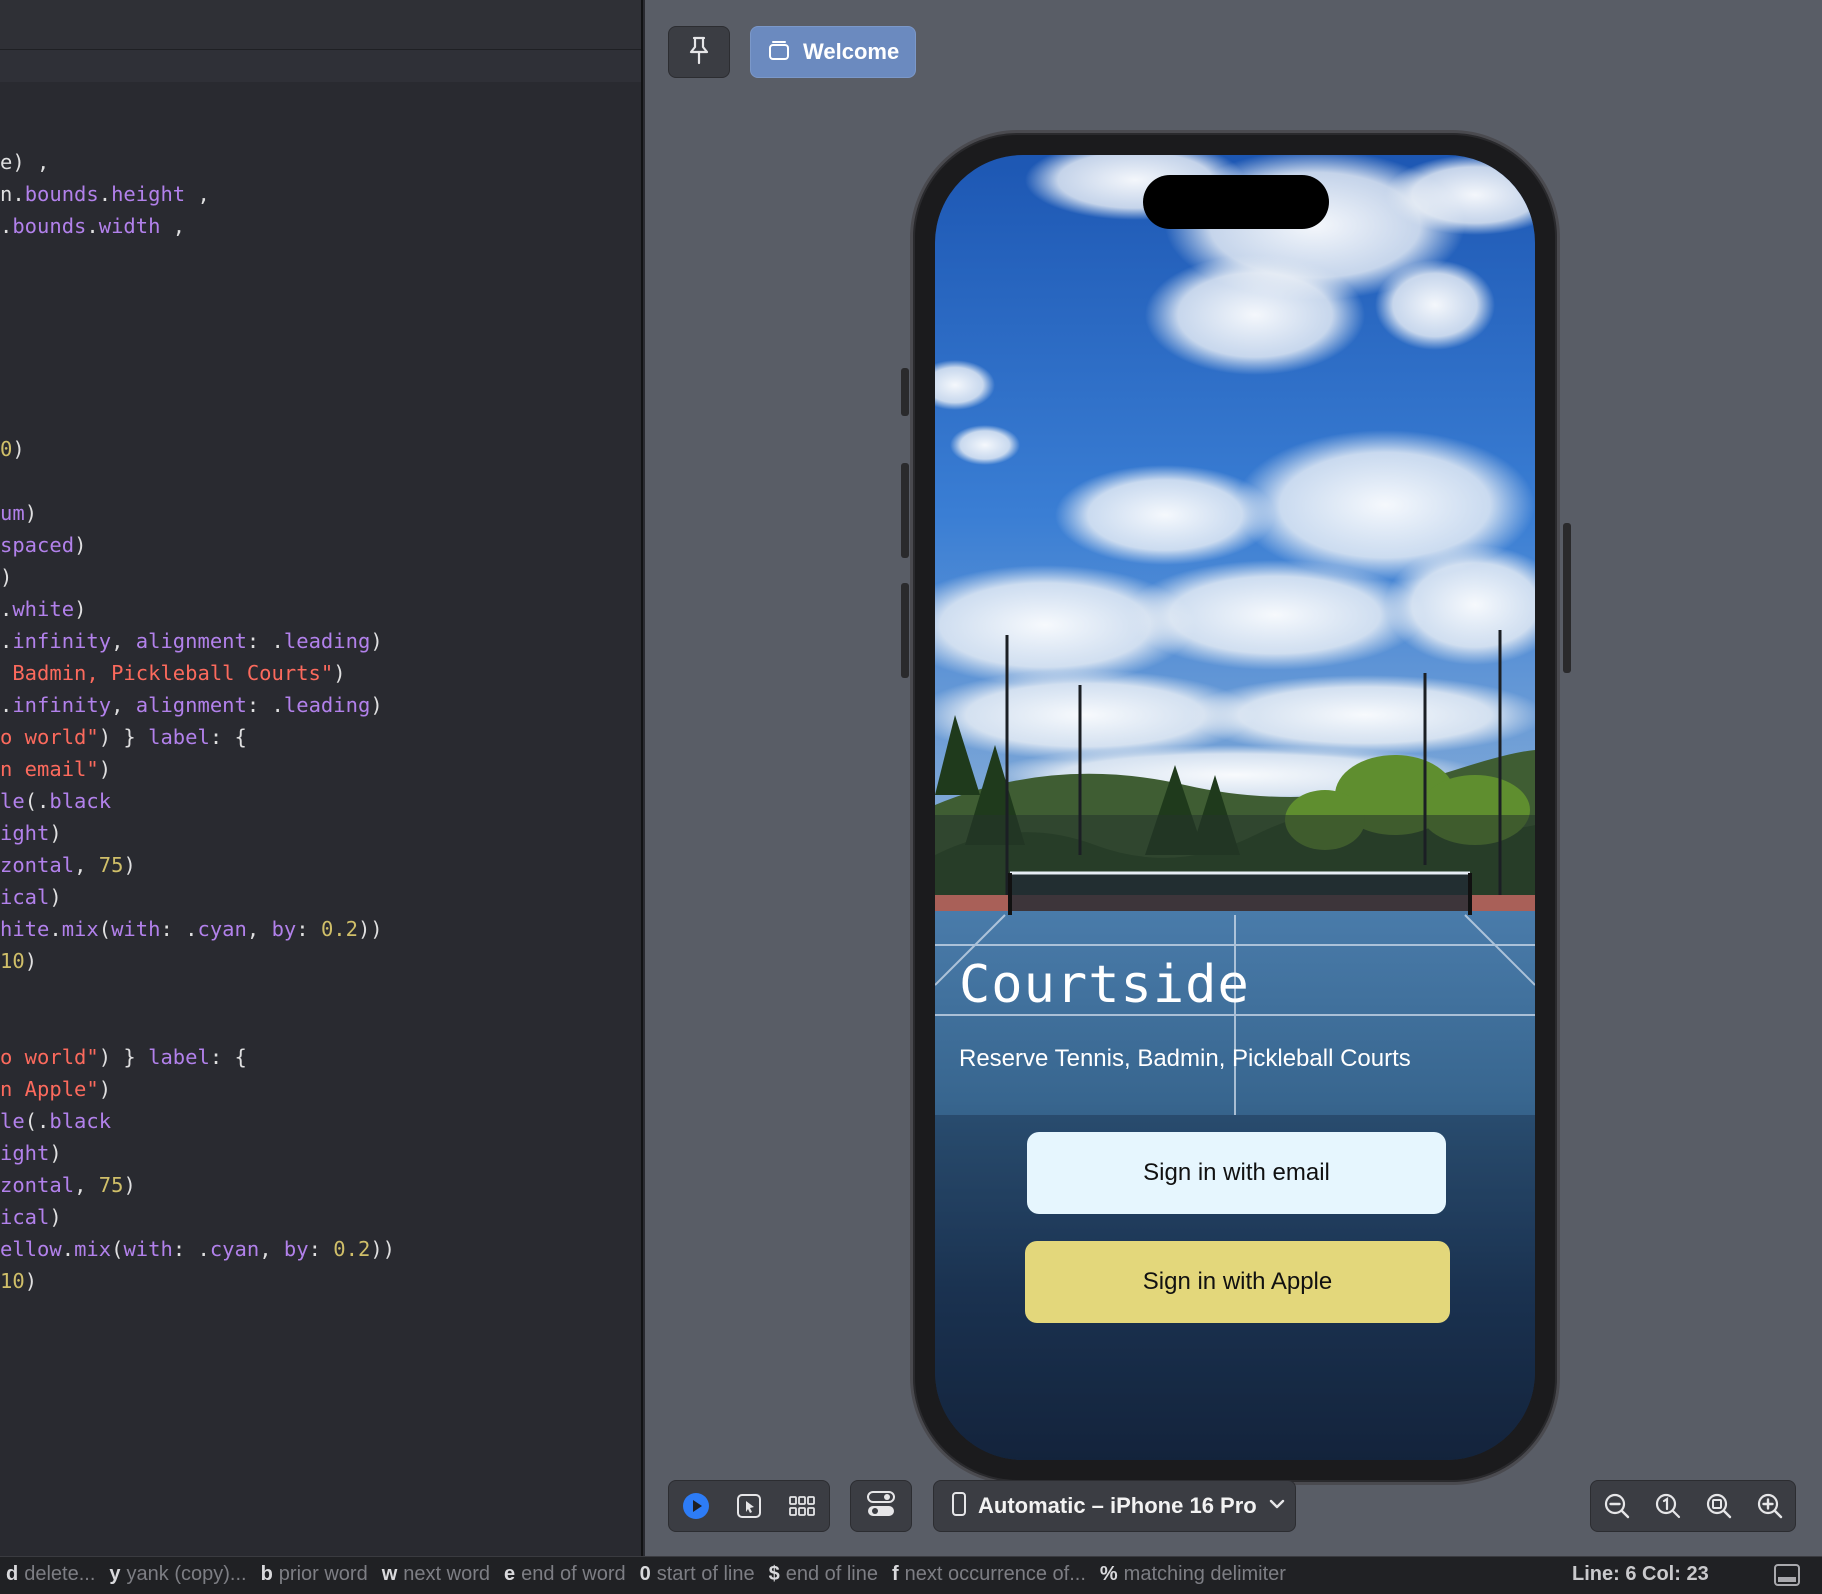  What do you see at coordinates (18, 513) in the screenshot?
I see `code-line: um)` at bounding box center [18, 513].